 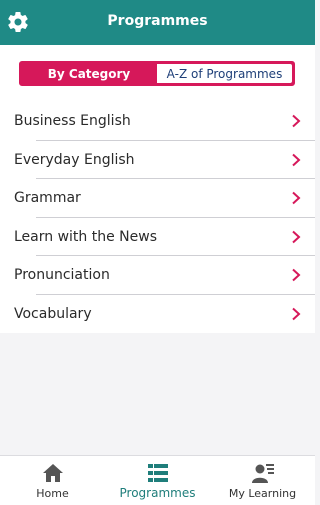 What do you see at coordinates (157, 473) in the screenshot?
I see `list-icon` at bounding box center [157, 473].